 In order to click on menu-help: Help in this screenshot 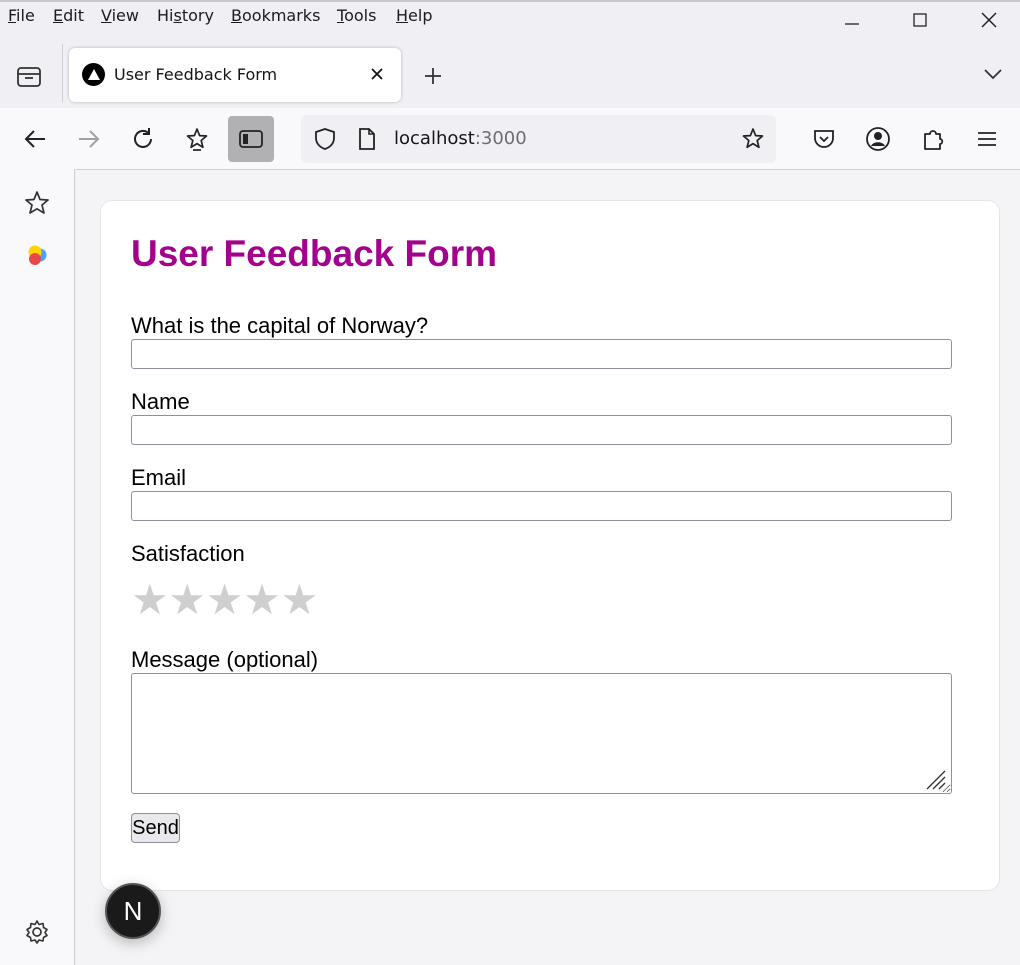, I will do `click(414, 15)`.